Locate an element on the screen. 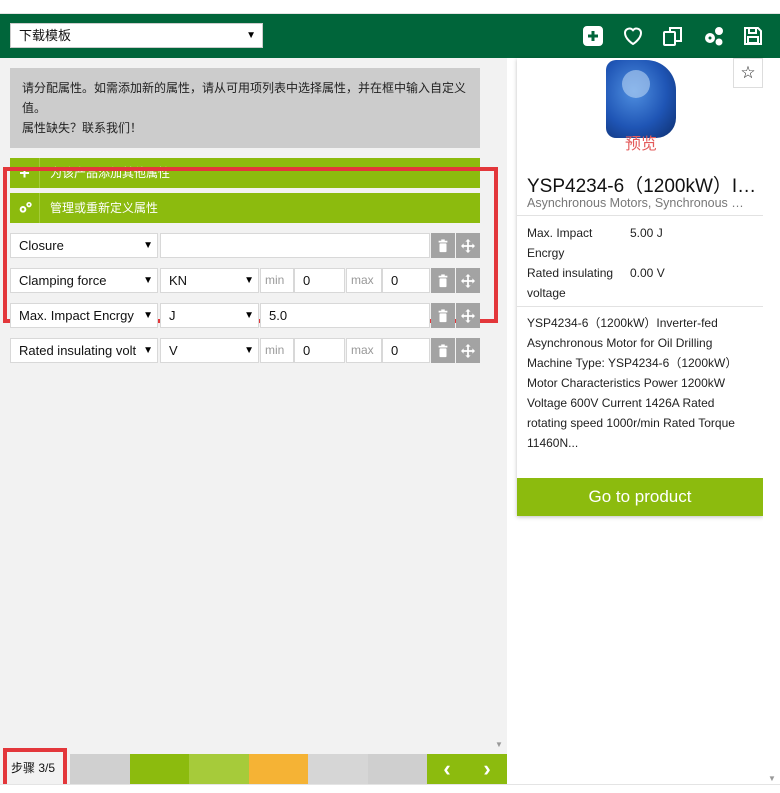 The height and width of the screenshot is (793, 780). toolbar-icons is located at coordinates (673, 36).